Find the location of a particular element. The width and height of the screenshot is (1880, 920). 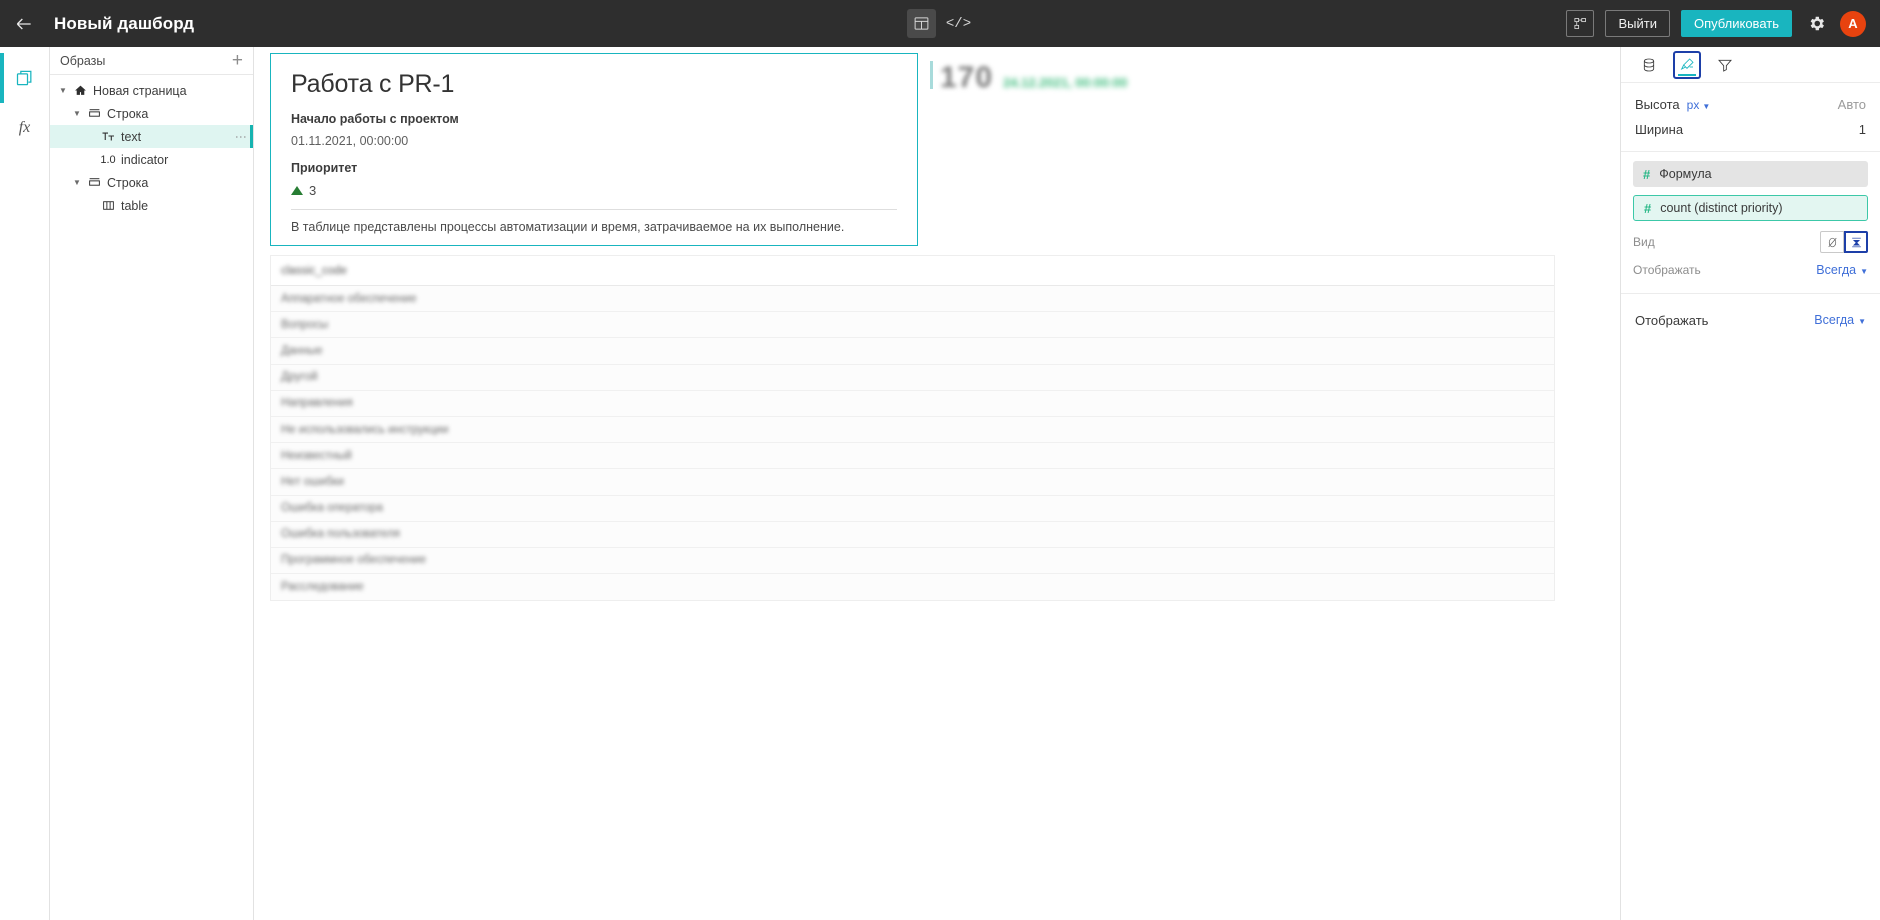

display-value-2: Всегда is located at coordinates (1834, 320).